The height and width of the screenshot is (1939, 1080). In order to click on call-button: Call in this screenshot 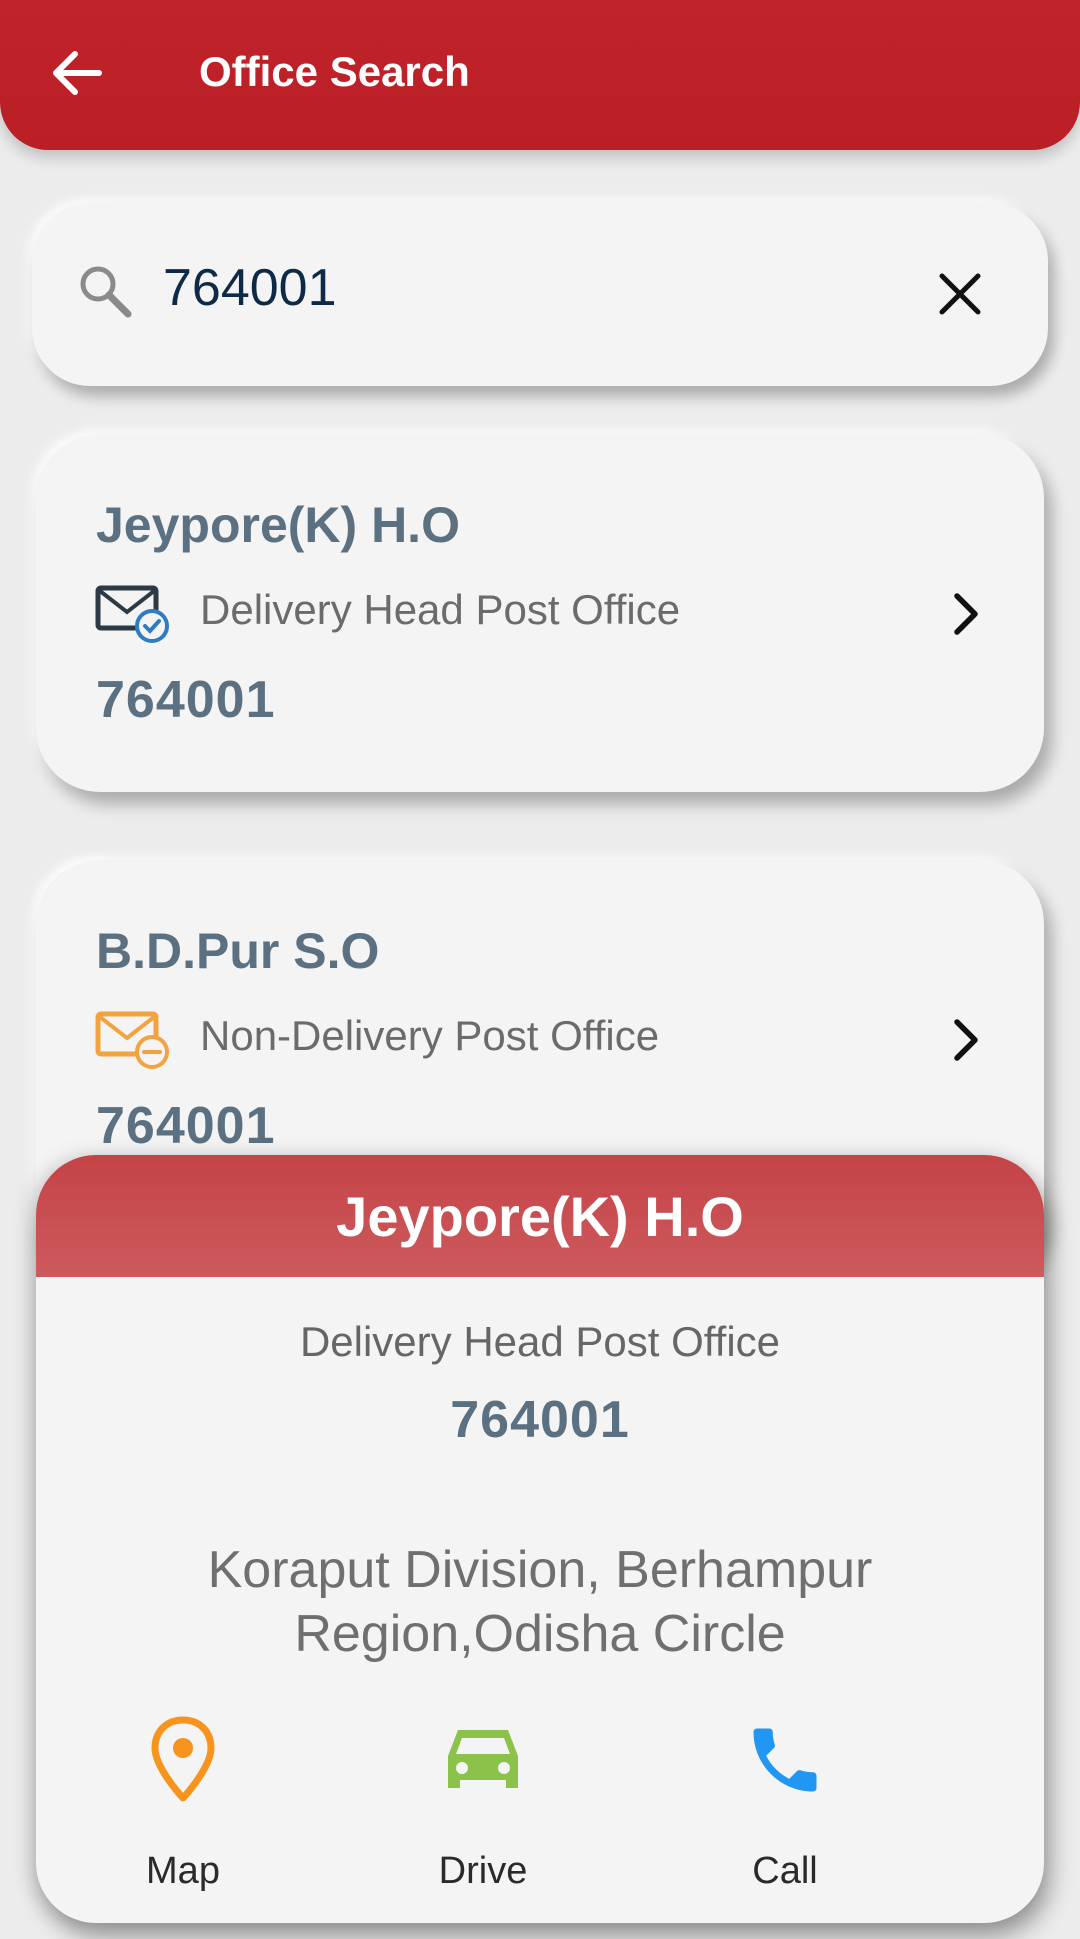, I will do `click(785, 1805)`.